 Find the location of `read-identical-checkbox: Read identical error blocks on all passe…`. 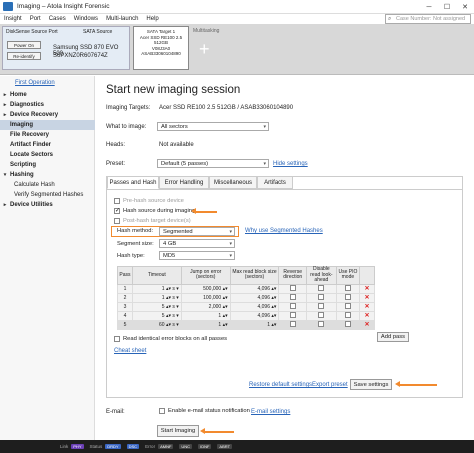

read-identical-checkbox: Read identical error blocks on all passe… is located at coordinates (170, 339).